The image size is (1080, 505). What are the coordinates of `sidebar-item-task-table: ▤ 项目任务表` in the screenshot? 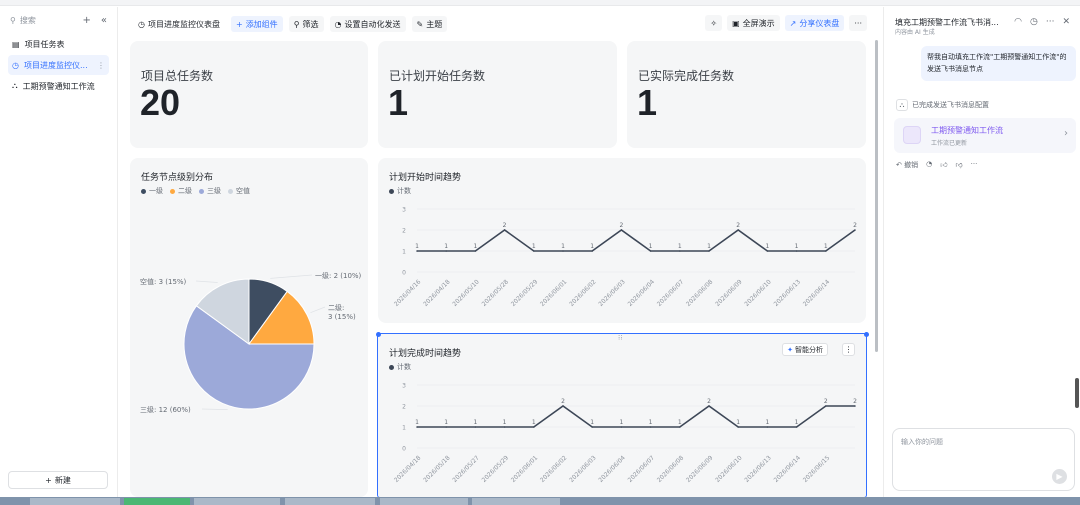 It's located at (58, 44).